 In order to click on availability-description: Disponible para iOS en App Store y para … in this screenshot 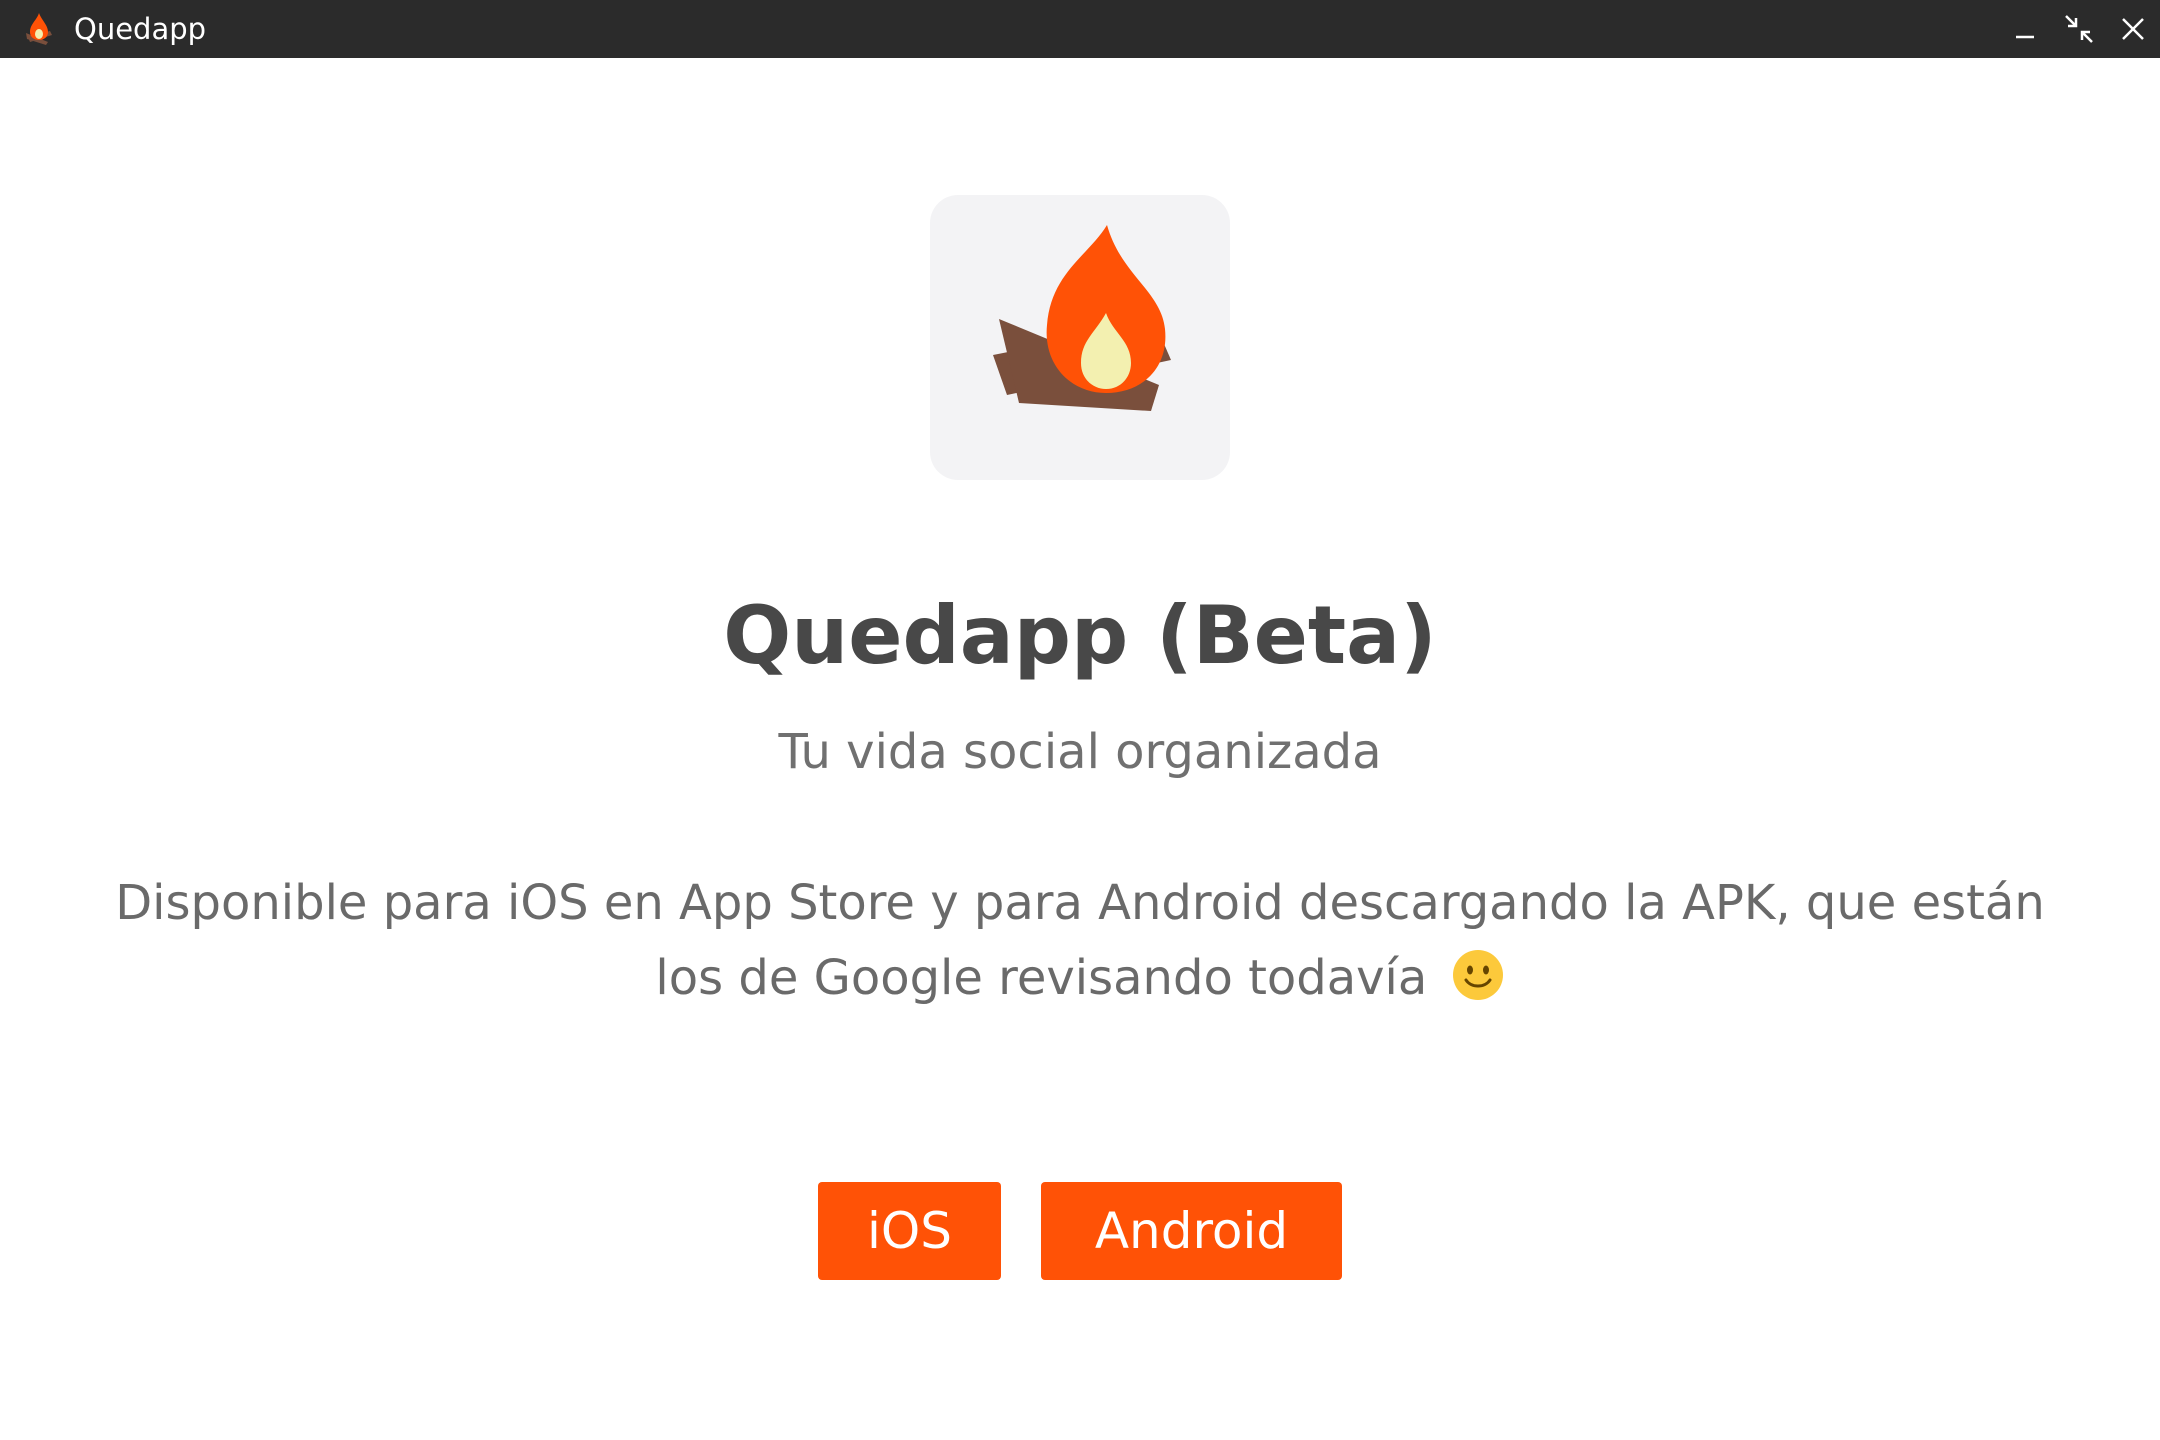, I will do `click(1080, 945)`.